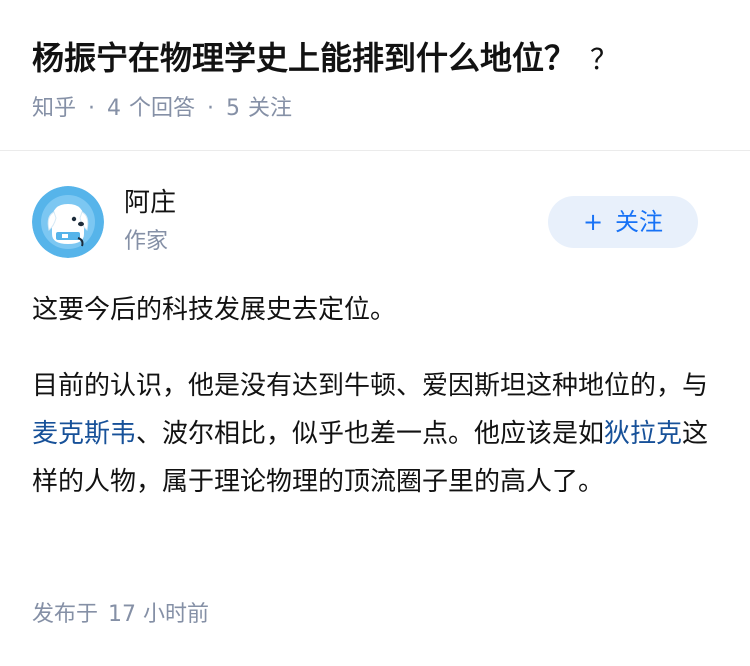  Describe the element at coordinates (370, 434) in the screenshot. I see `answer-text: 、波尔相比，似乎也差一点。他应该是如` at that location.